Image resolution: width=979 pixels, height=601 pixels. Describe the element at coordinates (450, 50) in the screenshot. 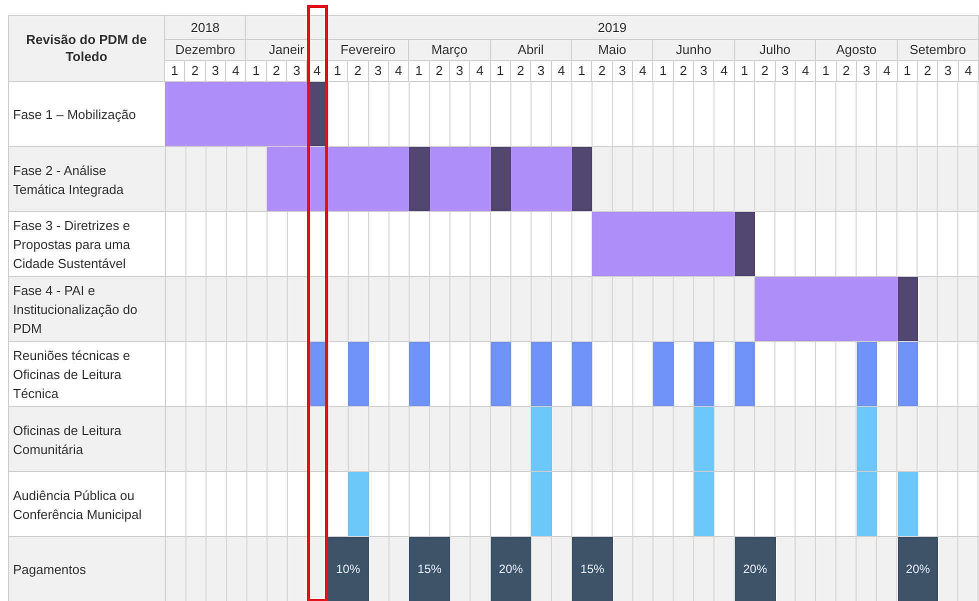

I see `month-label: Março` at that location.